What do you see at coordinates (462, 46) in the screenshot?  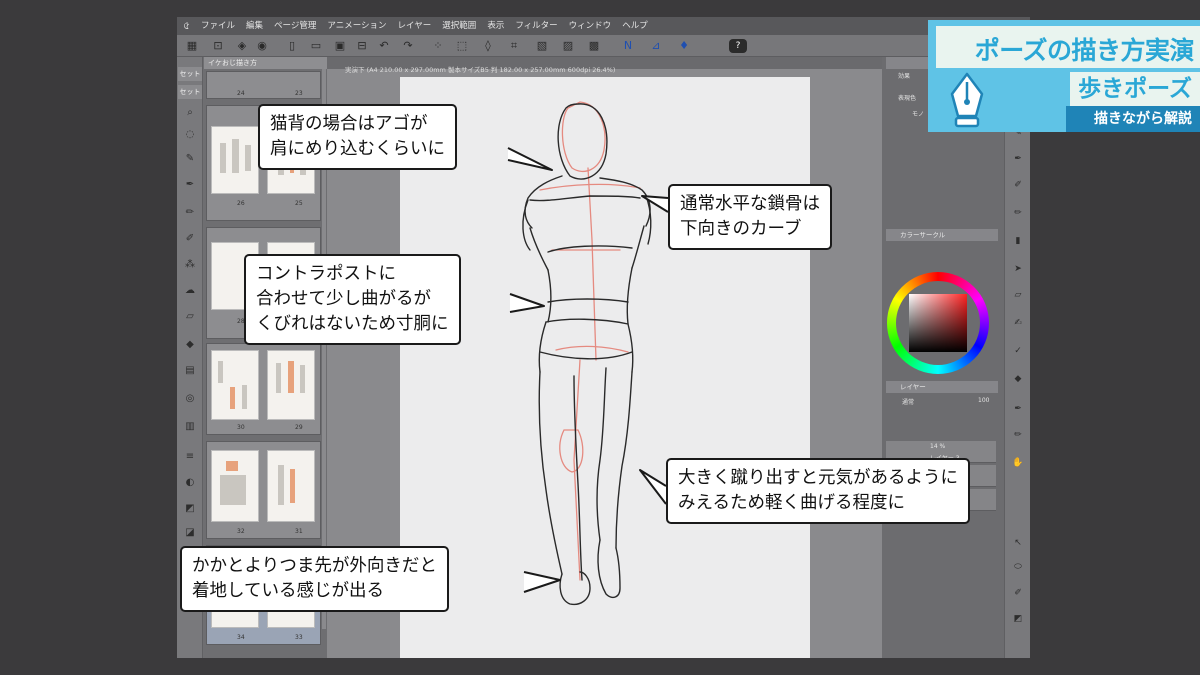 I see `select-all-icon: ⬚` at bounding box center [462, 46].